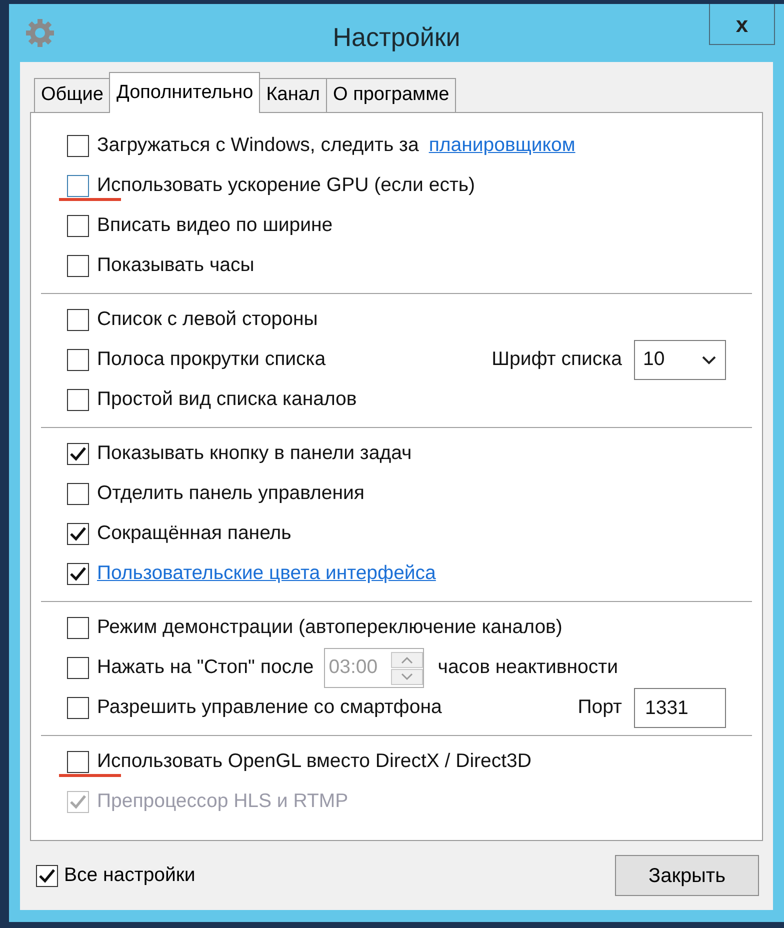 The height and width of the screenshot is (928, 784). What do you see at coordinates (40, 33) in the screenshot?
I see `gear-icon` at bounding box center [40, 33].